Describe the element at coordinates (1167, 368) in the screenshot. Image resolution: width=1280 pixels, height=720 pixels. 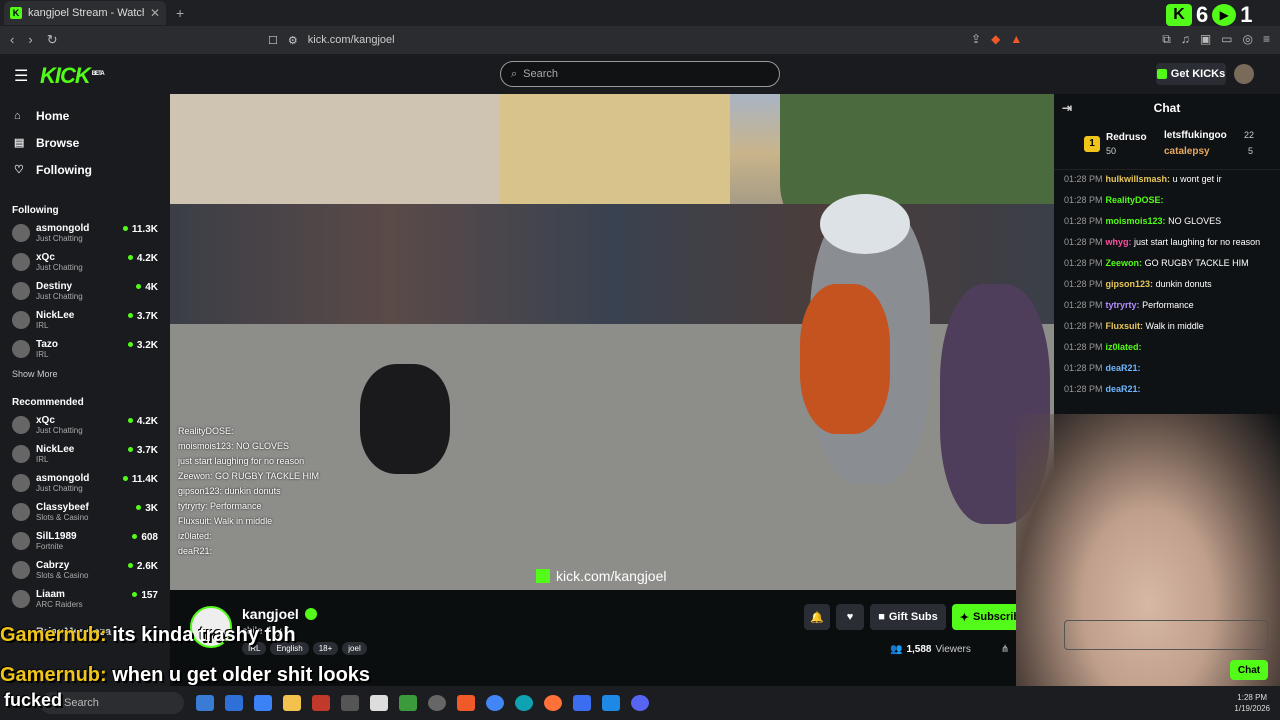
I see `chat-message: 01:28 PM deaR21:` at that location.